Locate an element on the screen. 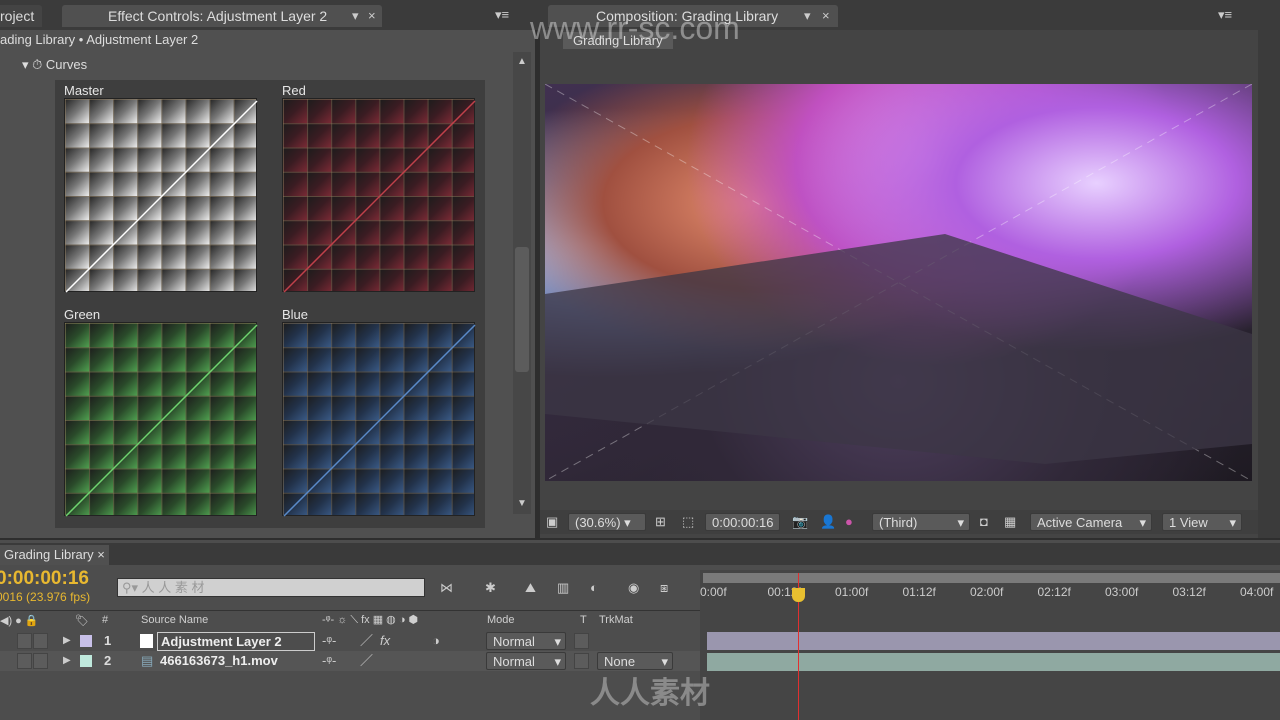 Image resolution: width=1280 pixels, height=720 pixels. header-t: T is located at coordinates (583, 620).